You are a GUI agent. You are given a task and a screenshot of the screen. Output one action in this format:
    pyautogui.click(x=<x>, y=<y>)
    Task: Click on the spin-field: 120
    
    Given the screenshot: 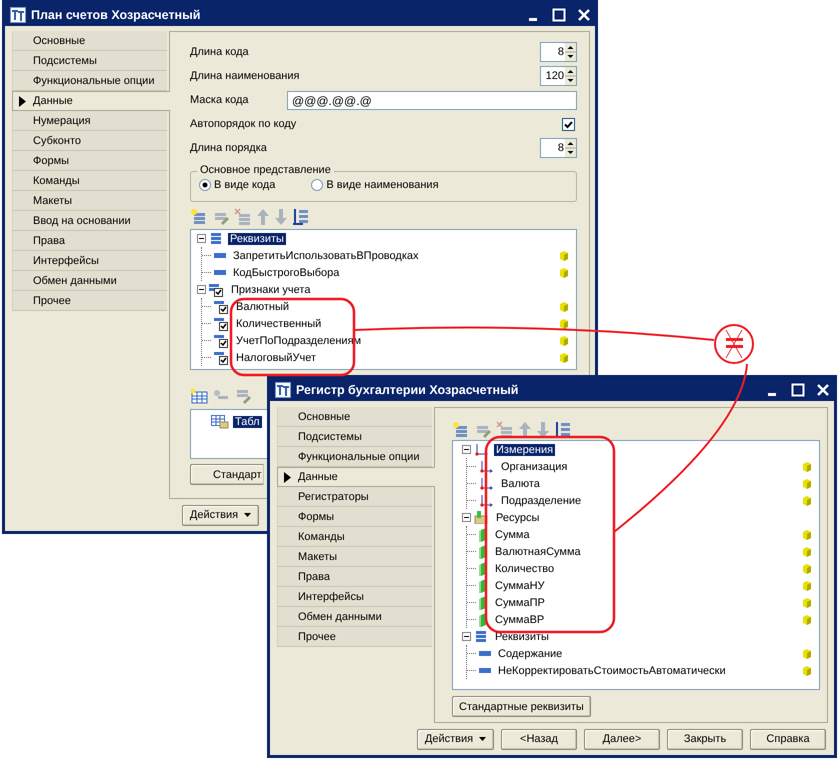 What is the action you would take?
    pyautogui.click(x=558, y=76)
    